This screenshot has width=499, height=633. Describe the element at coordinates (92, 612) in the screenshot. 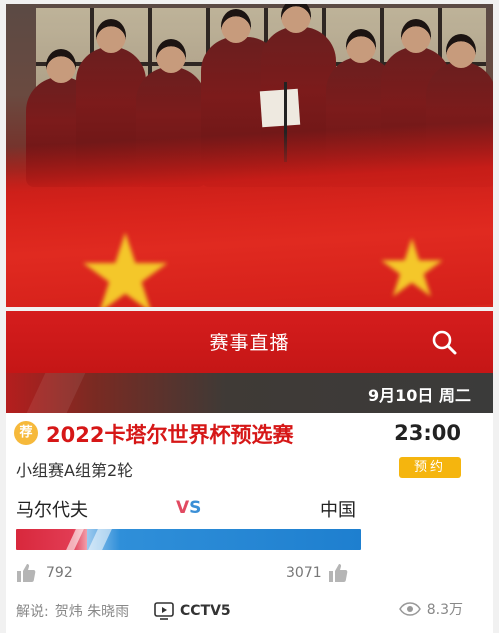

I see `commentators: 贺炜 朱晓雨` at that location.